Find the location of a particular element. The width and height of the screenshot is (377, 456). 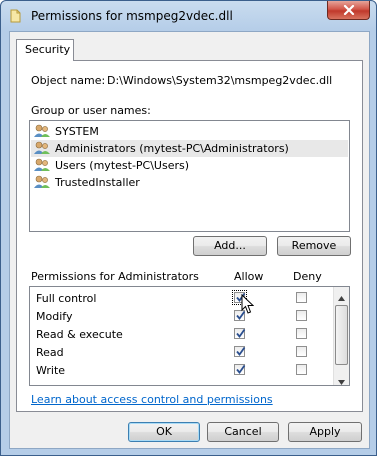

cancel-button: Cancel is located at coordinates (243, 432).